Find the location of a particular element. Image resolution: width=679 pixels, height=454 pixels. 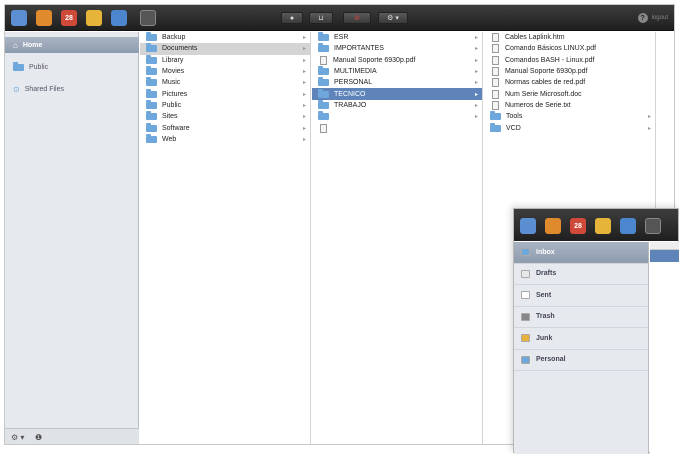

junk-icon is located at coordinates (525, 338).